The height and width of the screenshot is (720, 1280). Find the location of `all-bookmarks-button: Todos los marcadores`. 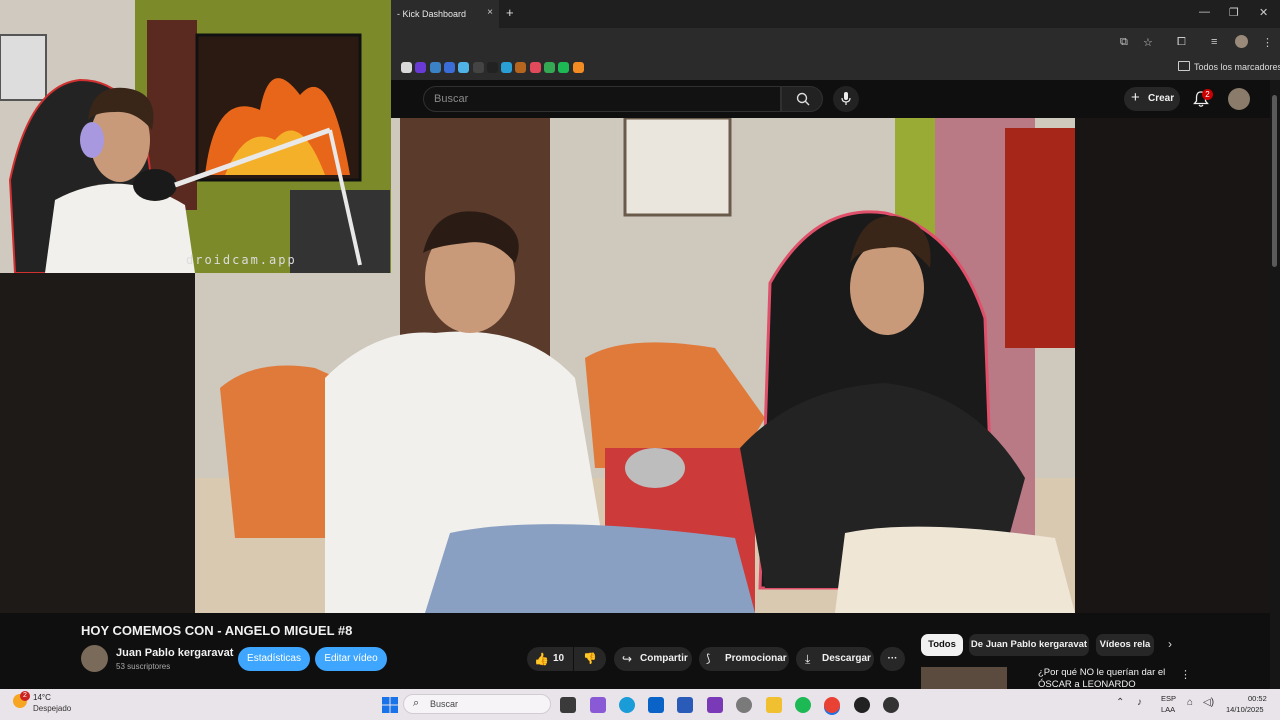

all-bookmarks-button: Todos los marcadores is located at coordinates (1229, 66).